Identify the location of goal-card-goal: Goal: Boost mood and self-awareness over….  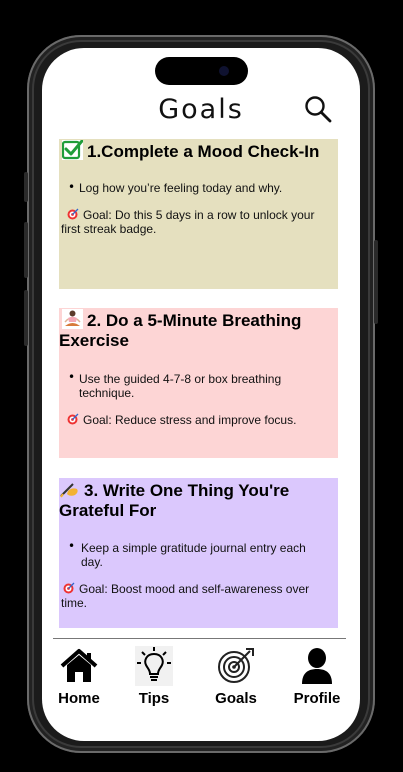
(185, 596).